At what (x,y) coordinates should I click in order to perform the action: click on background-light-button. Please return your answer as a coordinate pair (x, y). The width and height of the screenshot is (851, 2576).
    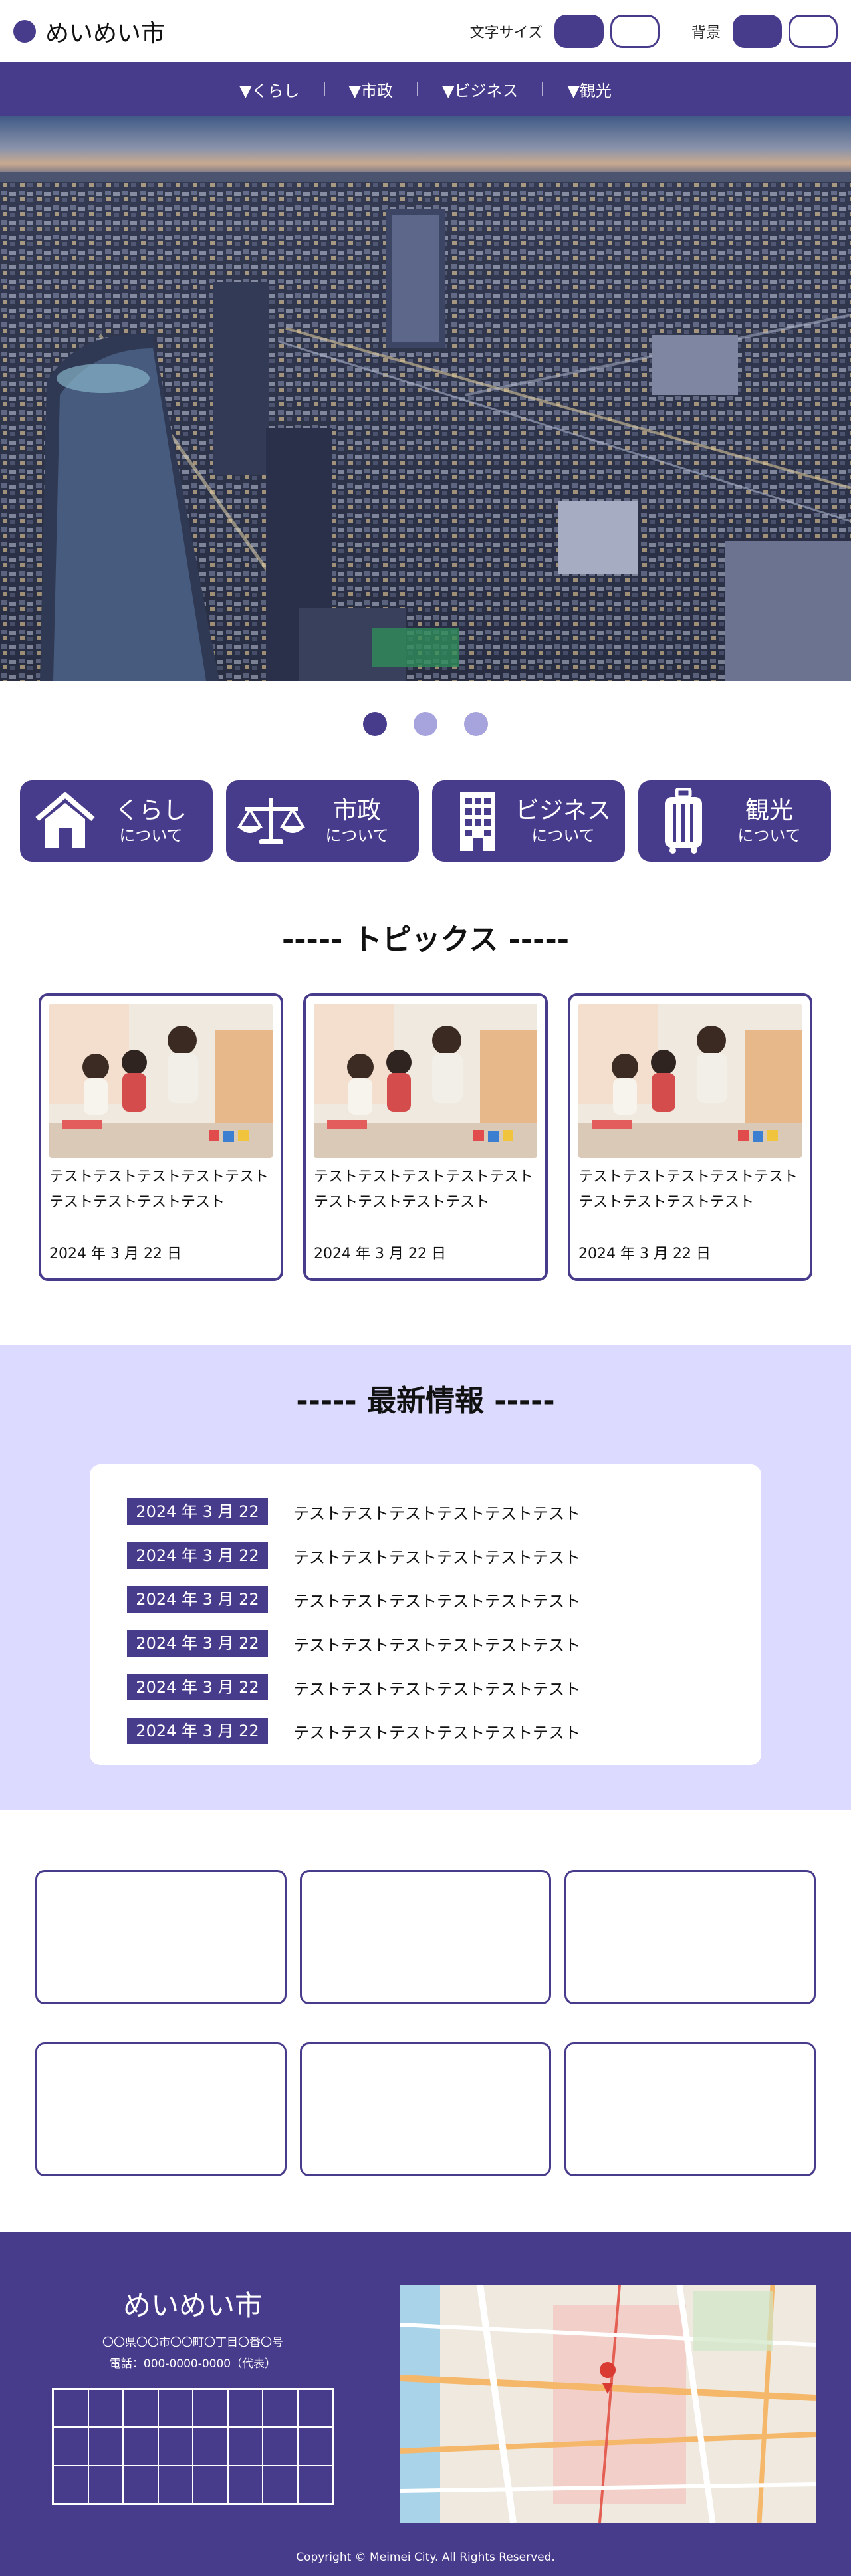
    Looking at the image, I should click on (813, 31).